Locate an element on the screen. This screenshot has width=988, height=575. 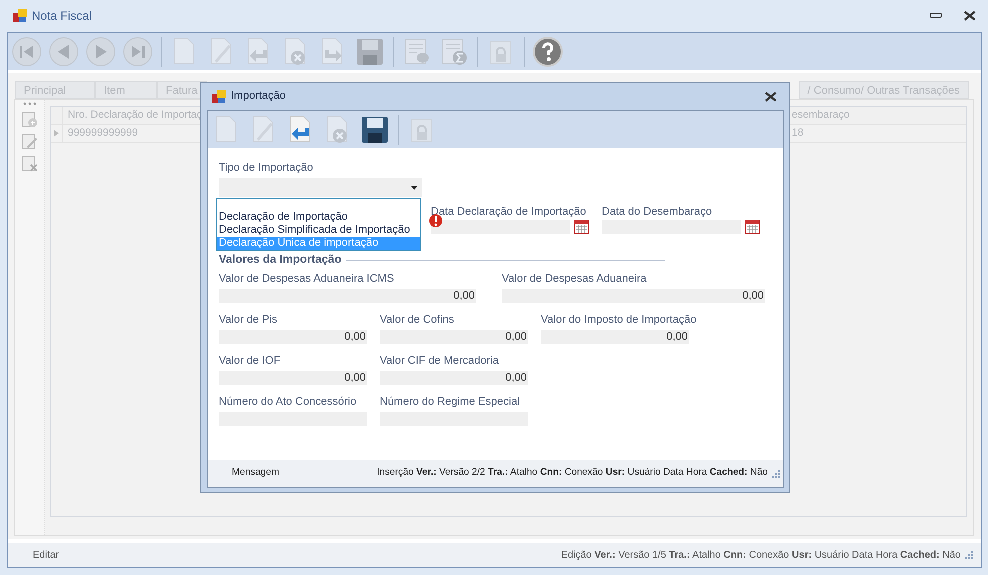
delete-document-icon is located at coordinates (30, 164).